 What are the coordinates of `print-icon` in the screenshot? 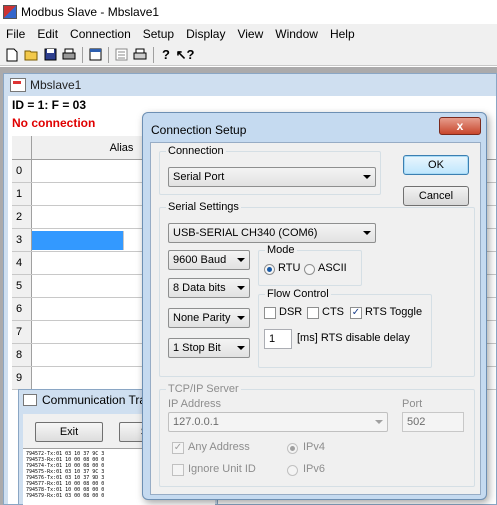 It's located at (69, 55).